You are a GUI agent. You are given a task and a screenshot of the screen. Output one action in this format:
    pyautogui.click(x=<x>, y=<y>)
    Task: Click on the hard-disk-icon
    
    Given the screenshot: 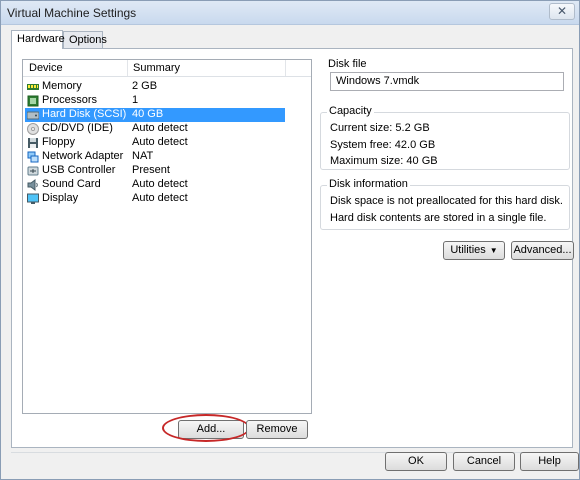 What is the action you would take?
    pyautogui.click(x=33, y=115)
    